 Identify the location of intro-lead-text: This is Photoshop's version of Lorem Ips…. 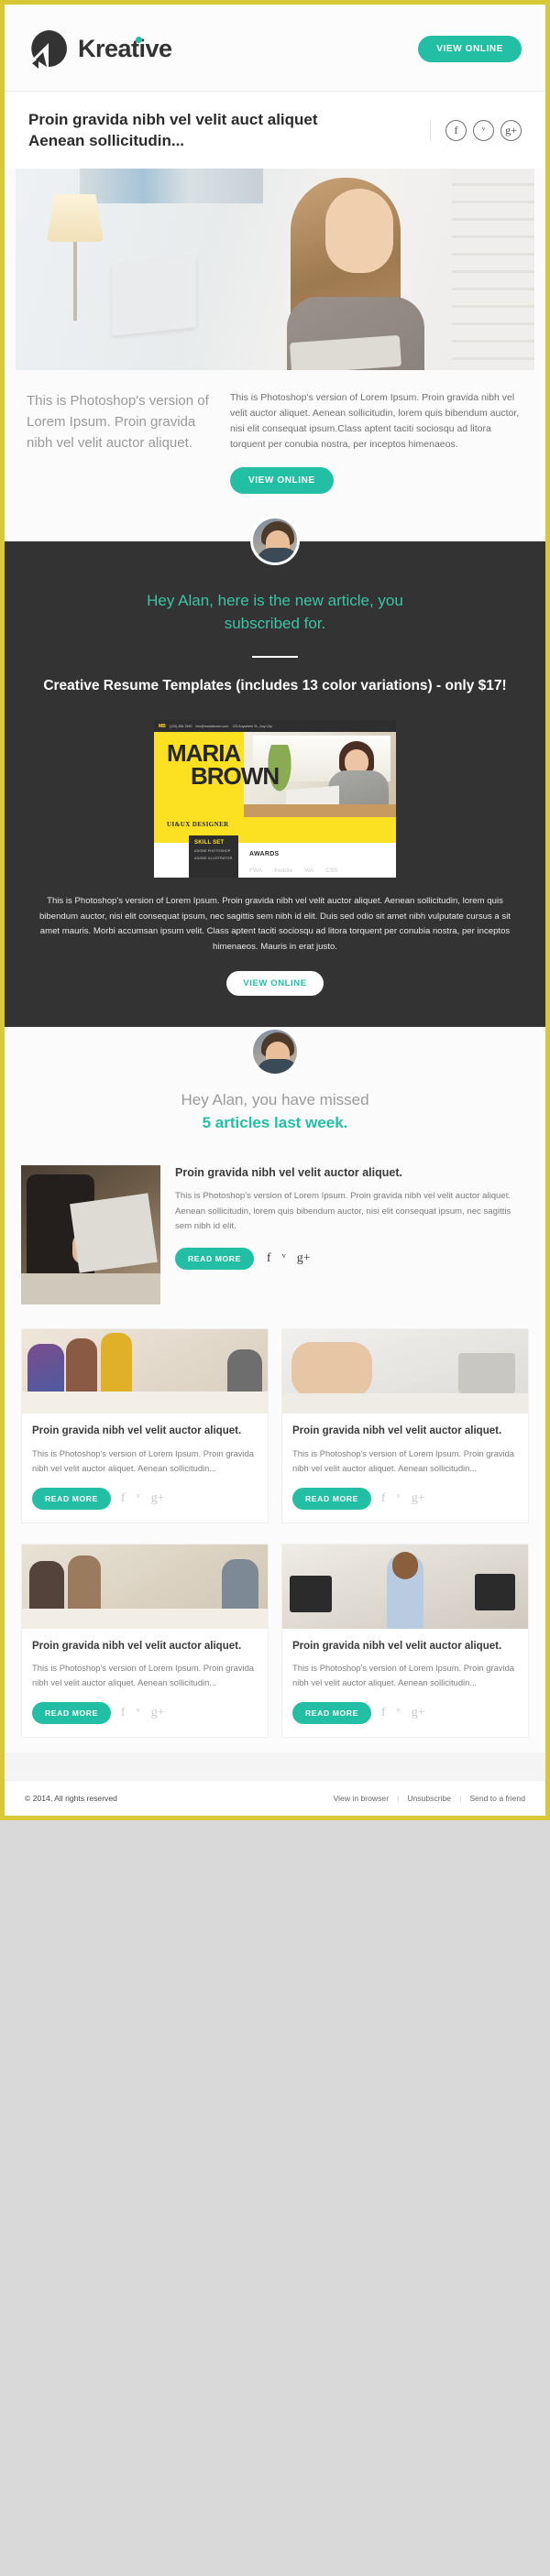
(118, 422).